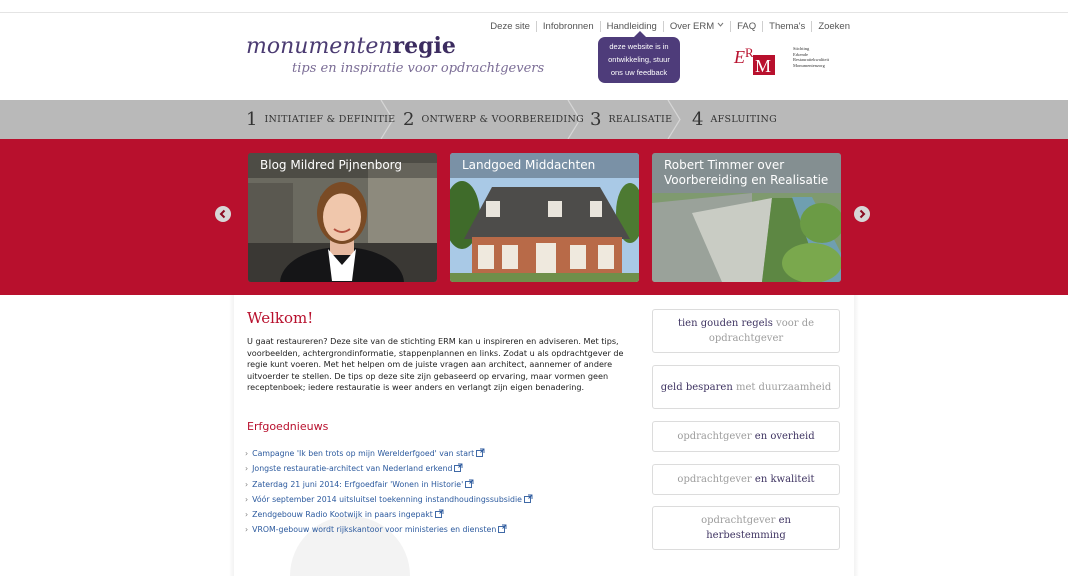  I want to click on card-tien-gouden-regels: tien gouden regels voor de opdrachtgever, so click(746, 331).